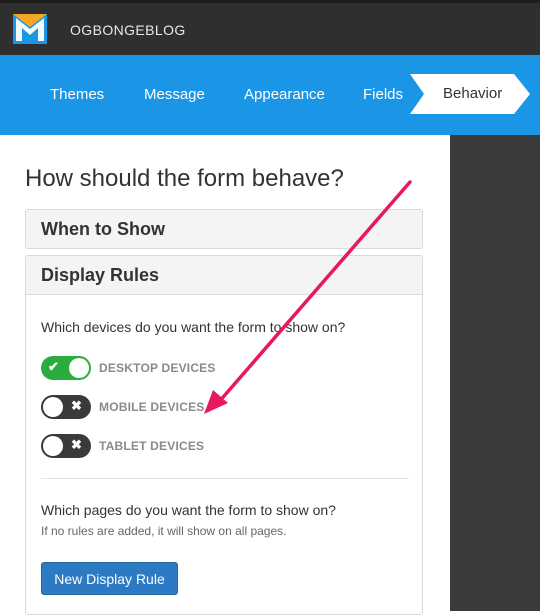  What do you see at coordinates (383, 95) in the screenshot?
I see `tab-fields: Fields` at bounding box center [383, 95].